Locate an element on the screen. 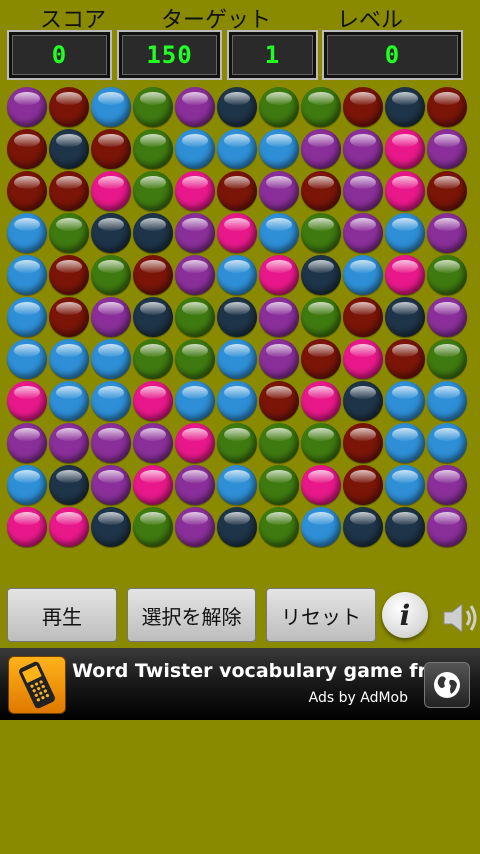 This screenshot has height=854, width=480. info-icon: i is located at coordinates (405, 615).